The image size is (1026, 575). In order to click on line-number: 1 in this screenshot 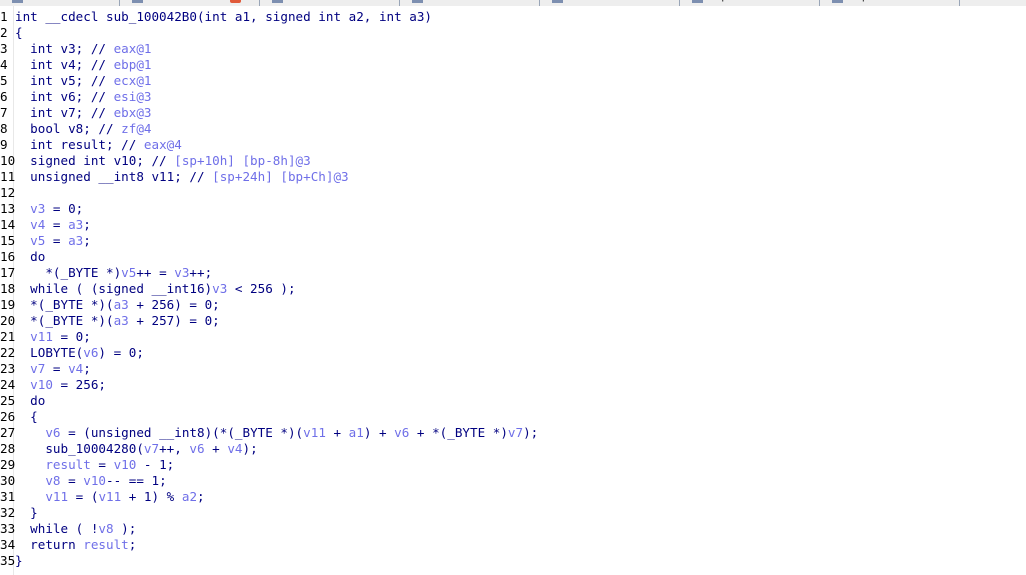, I will do `click(4, 16)`.